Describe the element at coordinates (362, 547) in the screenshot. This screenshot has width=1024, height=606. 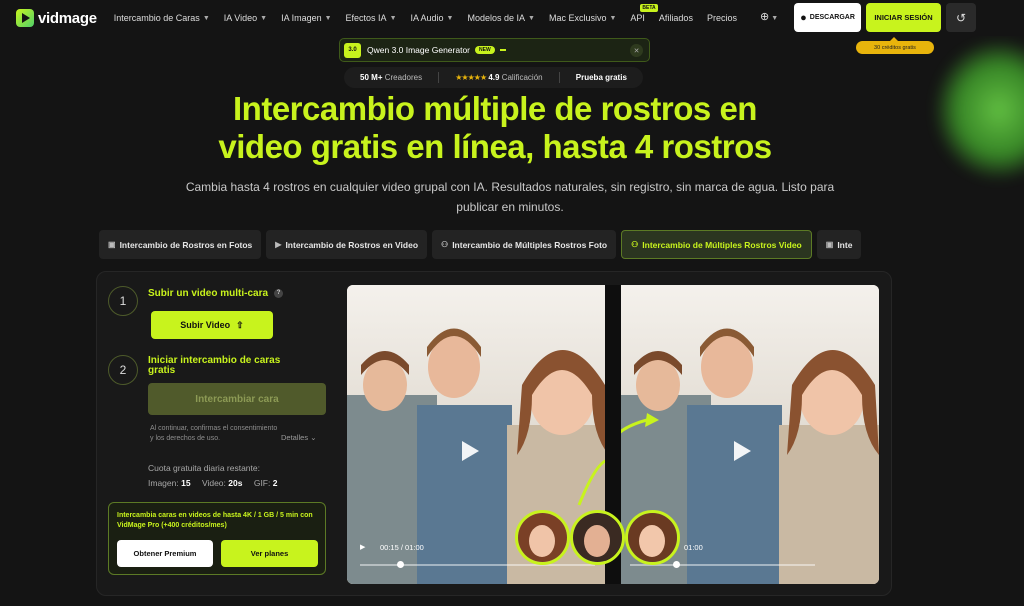
I see `play-icon: ▶` at that location.